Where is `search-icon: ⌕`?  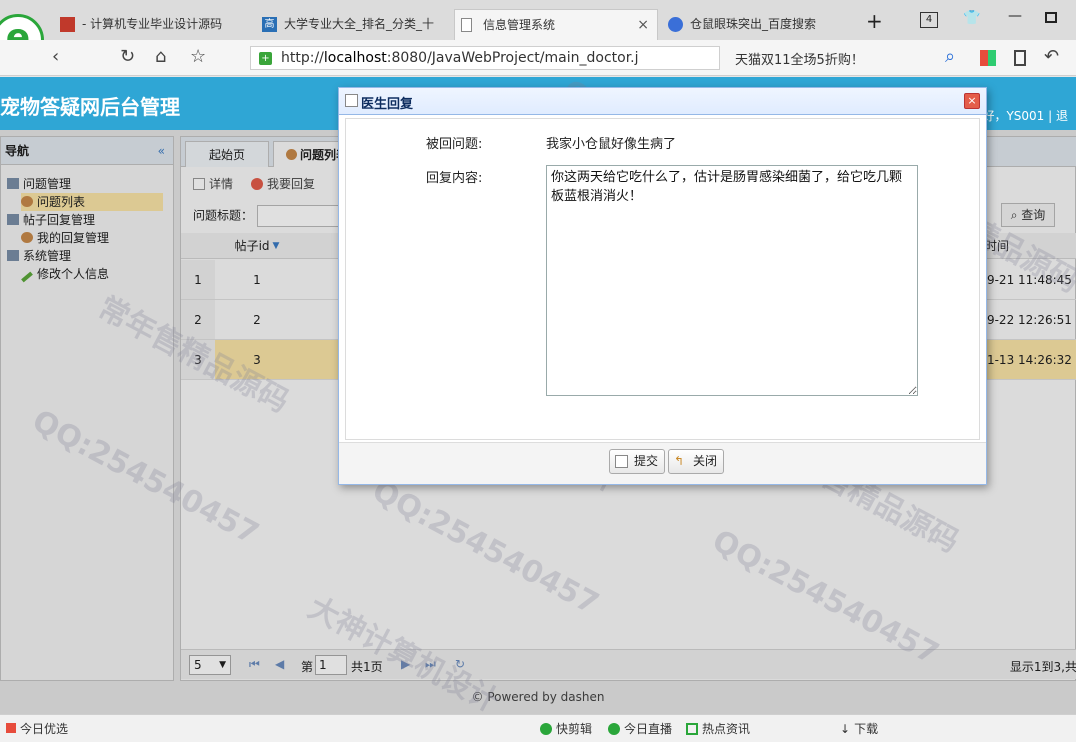 search-icon: ⌕ is located at coordinates (950, 57).